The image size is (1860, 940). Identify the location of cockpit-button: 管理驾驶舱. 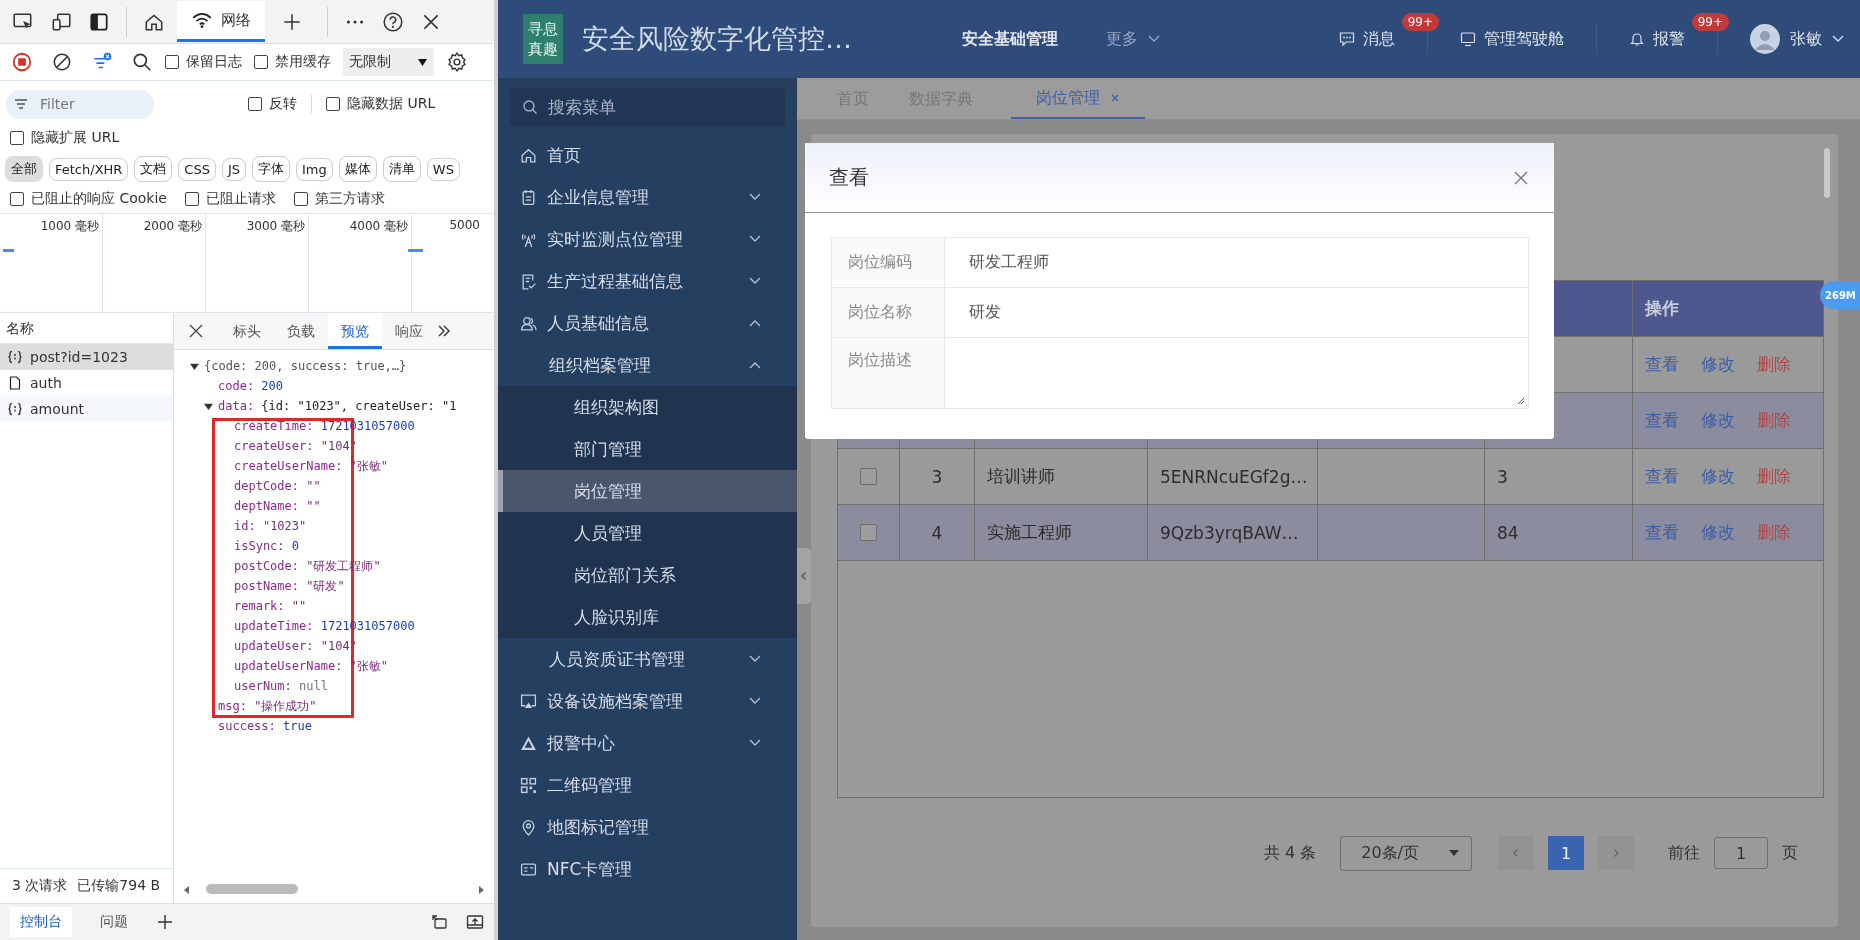
(1512, 39).